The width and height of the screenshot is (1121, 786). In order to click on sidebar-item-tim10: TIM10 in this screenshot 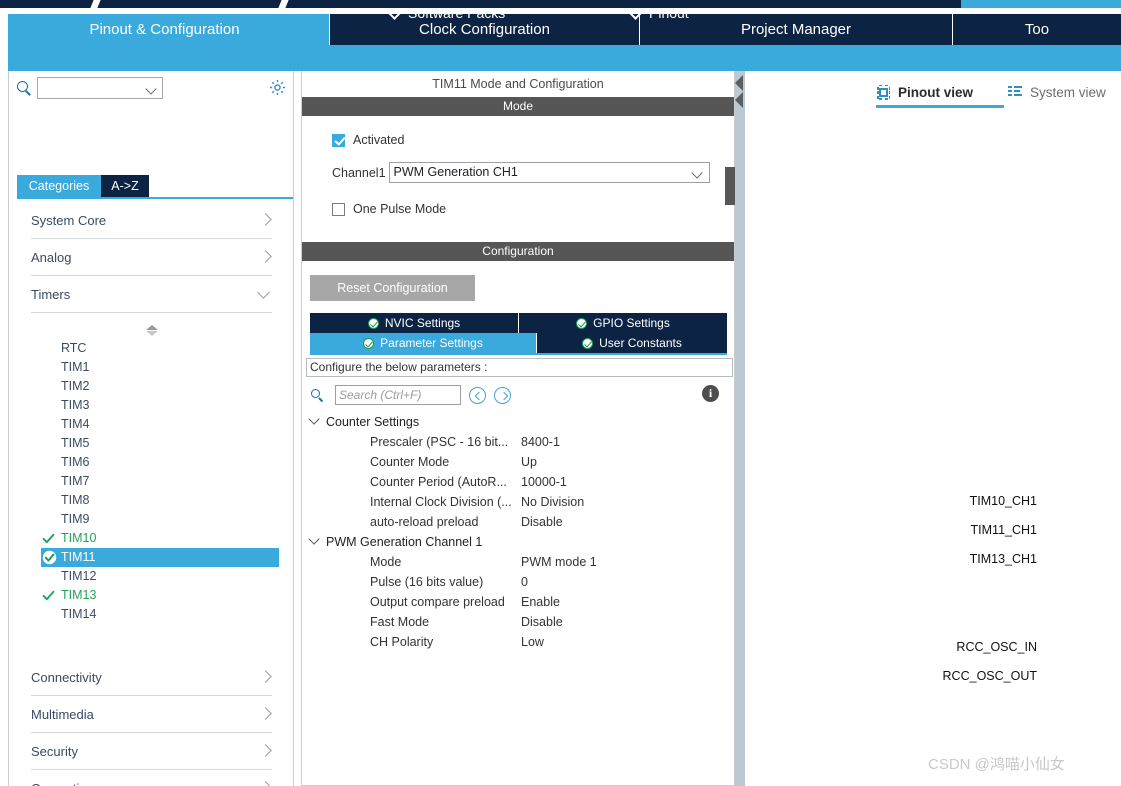, I will do `click(151, 538)`.